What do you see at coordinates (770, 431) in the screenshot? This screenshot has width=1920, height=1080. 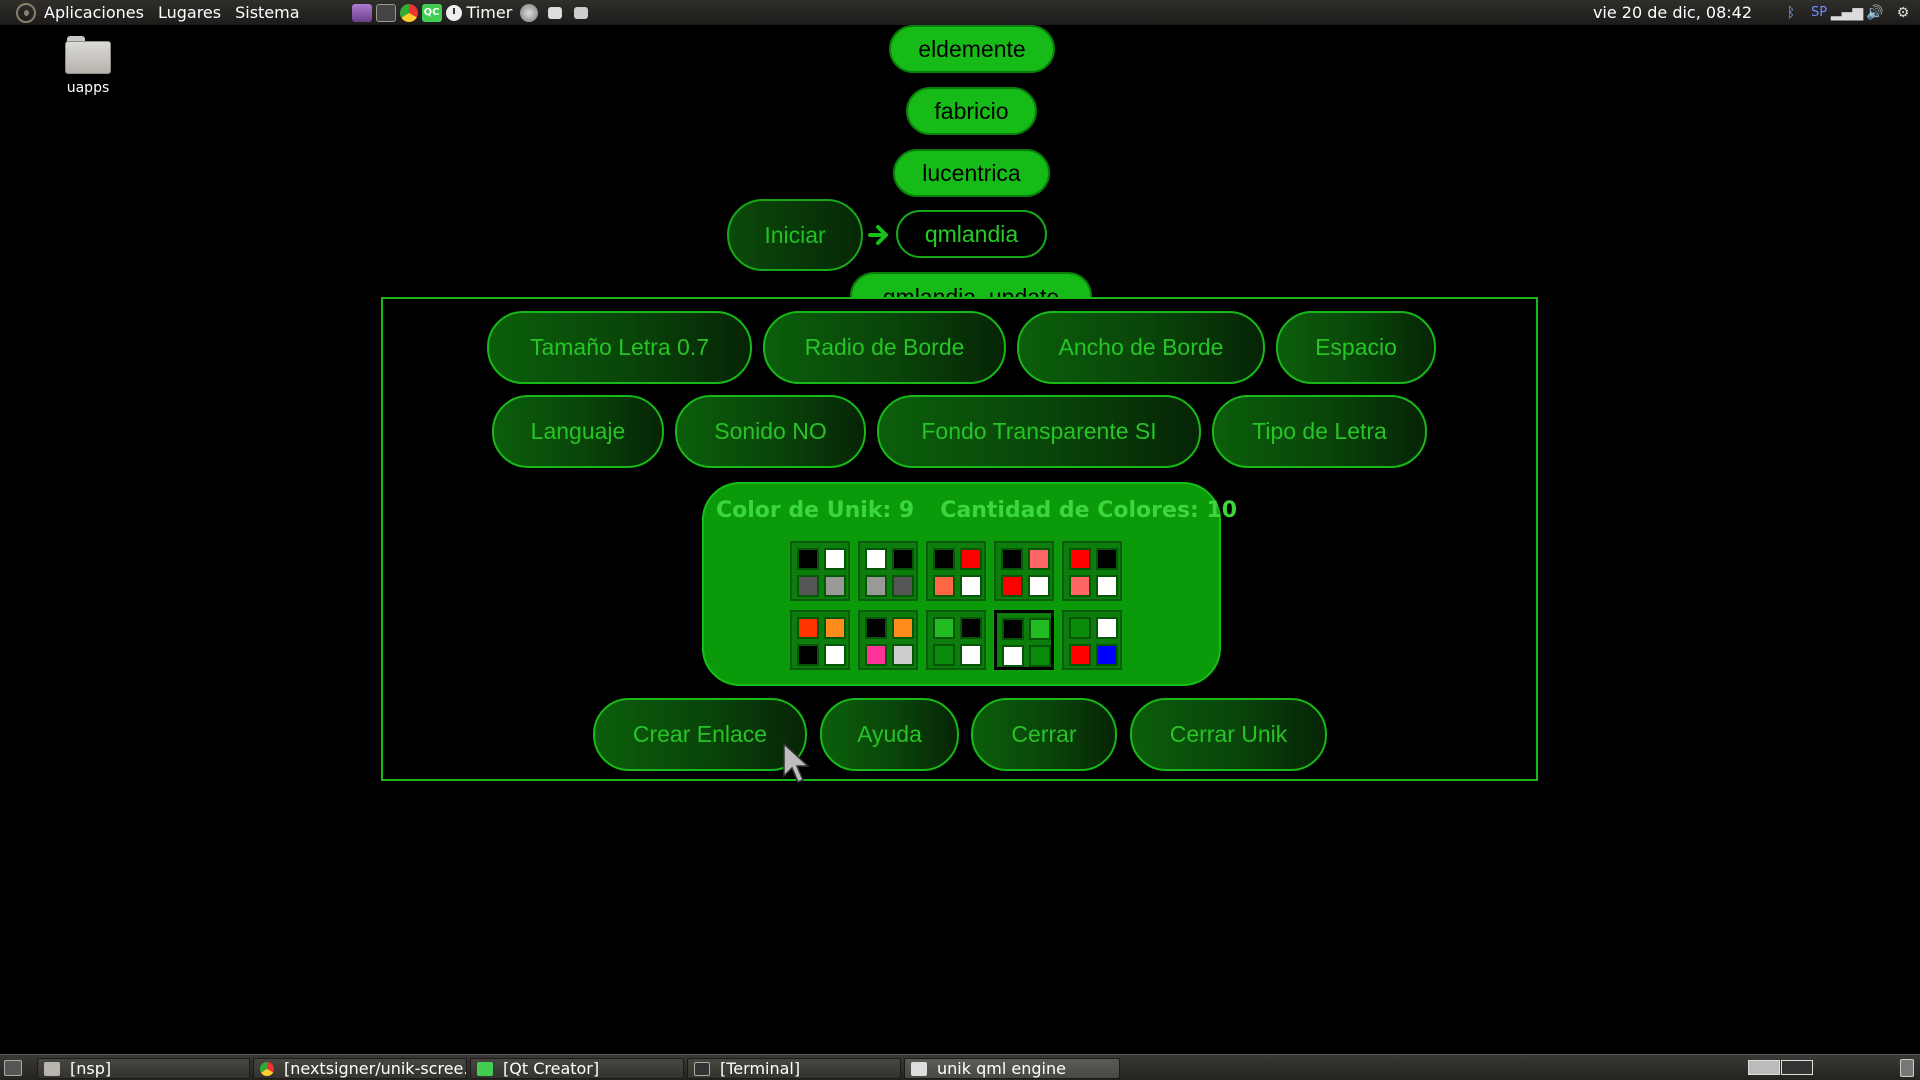 I see `sound-button: Sonido NO` at bounding box center [770, 431].